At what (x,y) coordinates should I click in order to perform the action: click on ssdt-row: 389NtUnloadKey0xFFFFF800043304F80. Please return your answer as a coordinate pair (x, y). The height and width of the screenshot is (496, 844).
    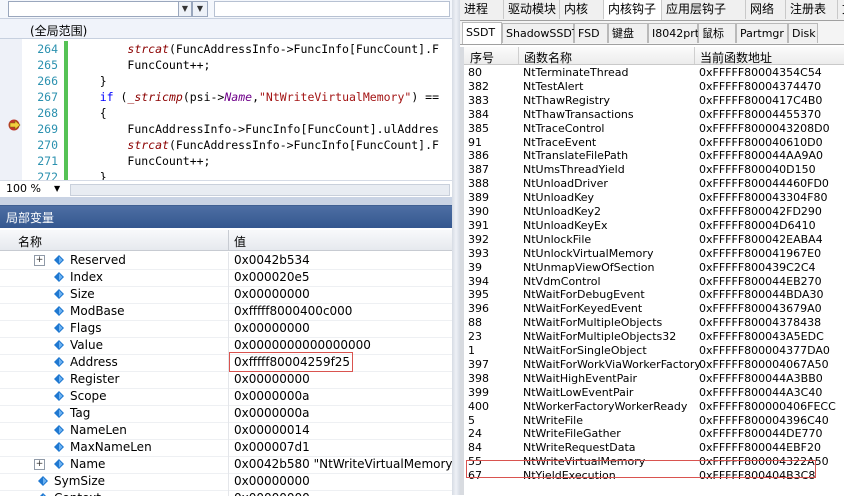
    Looking at the image, I should click on (654, 198).